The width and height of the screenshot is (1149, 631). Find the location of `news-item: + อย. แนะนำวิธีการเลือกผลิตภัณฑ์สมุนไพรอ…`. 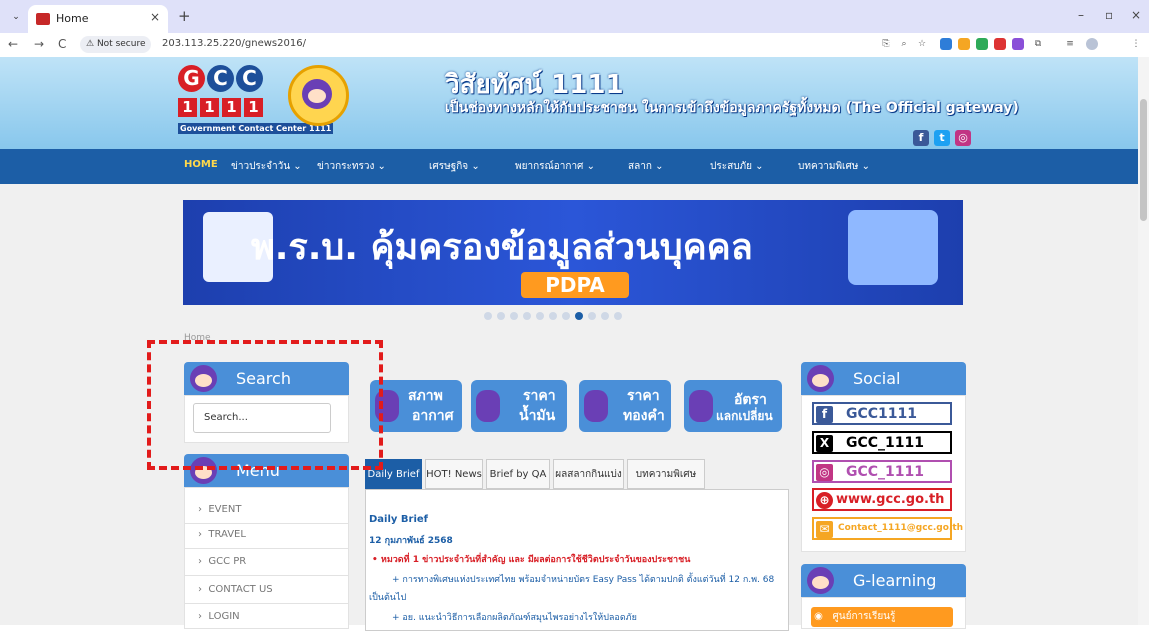

news-item: + อย. แนะนำวิธีการเลือกผลิตภัณฑ์สมุนไพรอ… is located at coordinates (514, 617).